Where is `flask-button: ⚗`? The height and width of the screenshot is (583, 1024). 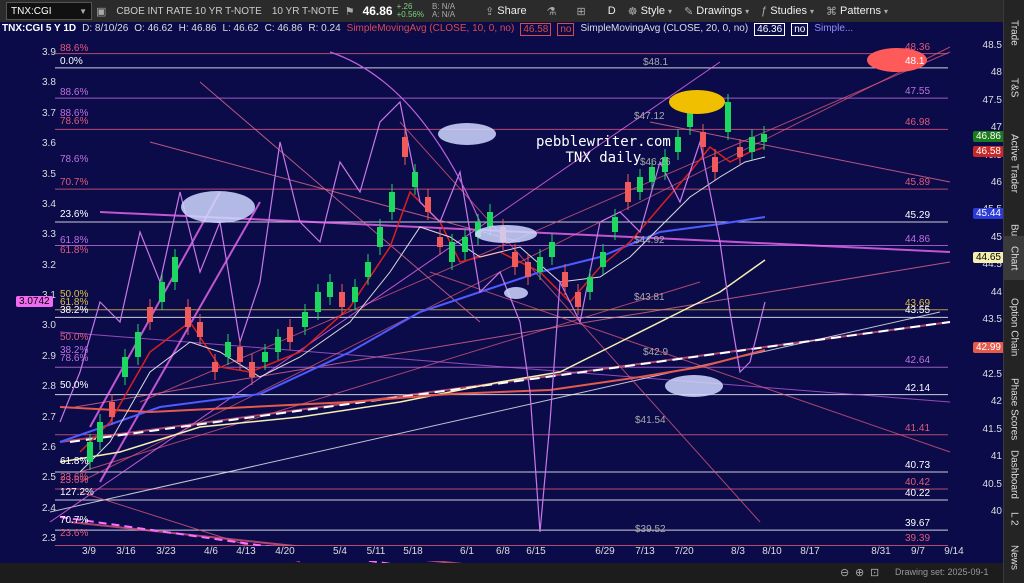
flask-button: ⚗ is located at coordinates (552, 11).